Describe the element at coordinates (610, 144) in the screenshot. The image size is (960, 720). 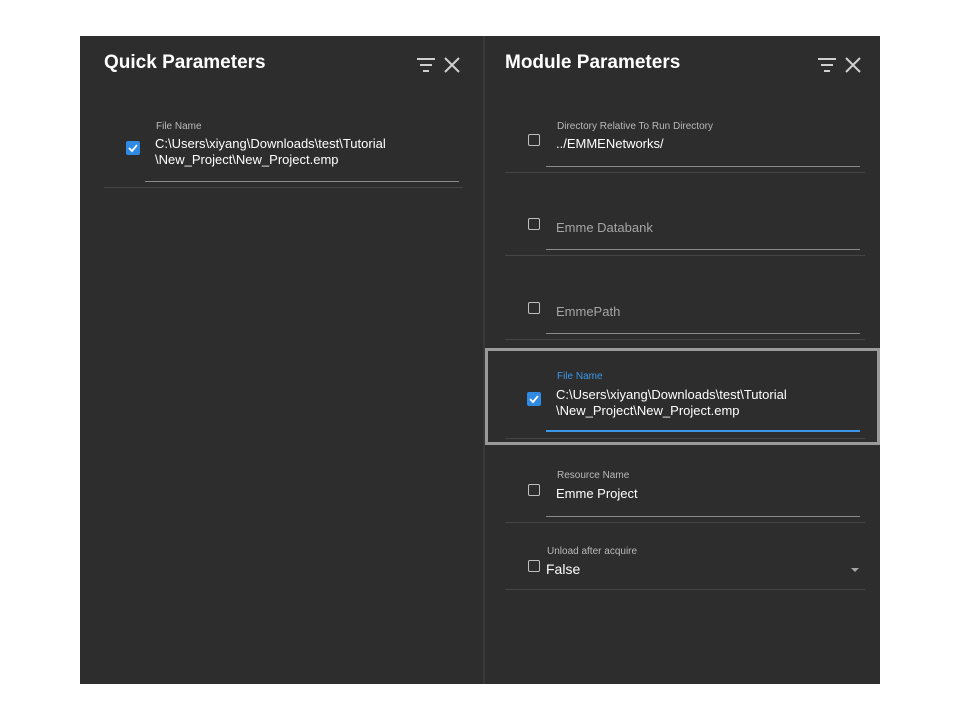
I see `directory-value: ../EMMENetworks/` at that location.